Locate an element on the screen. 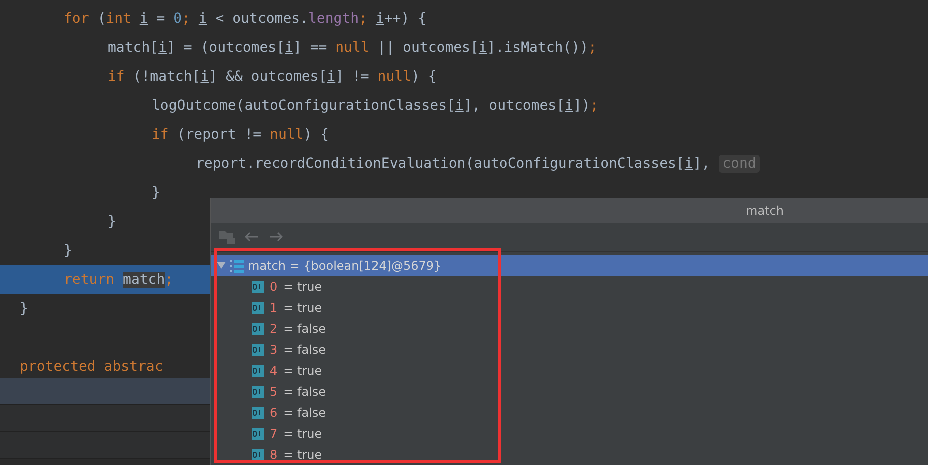  array-index: 6 is located at coordinates (274, 413).